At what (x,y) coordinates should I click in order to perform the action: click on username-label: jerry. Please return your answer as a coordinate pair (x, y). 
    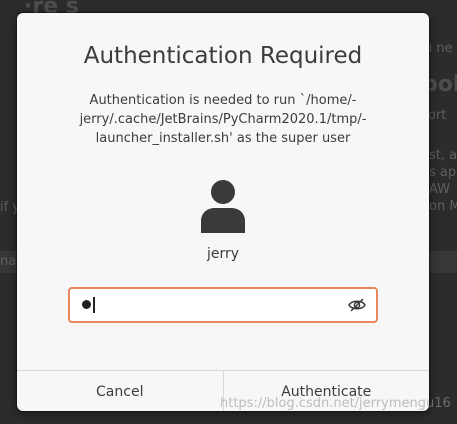
    Looking at the image, I should click on (223, 254).